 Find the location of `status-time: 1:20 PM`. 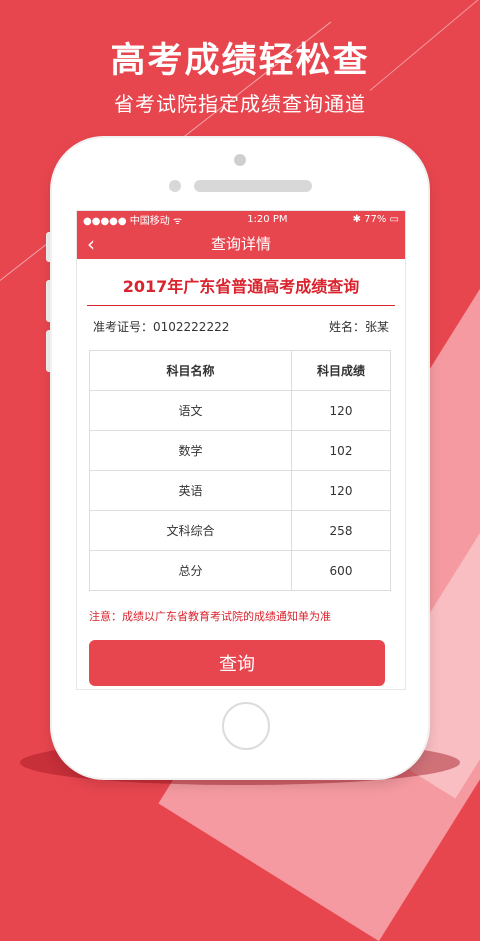

status-time: 1:20 PM is located at coordinates (267, 219).